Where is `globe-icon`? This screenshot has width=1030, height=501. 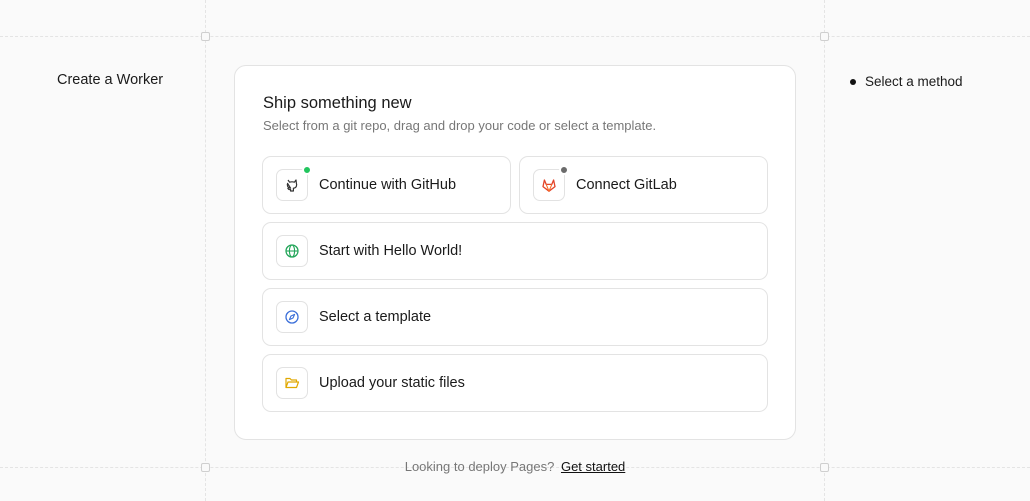
globe-icon is located at coordinates (292, 251).